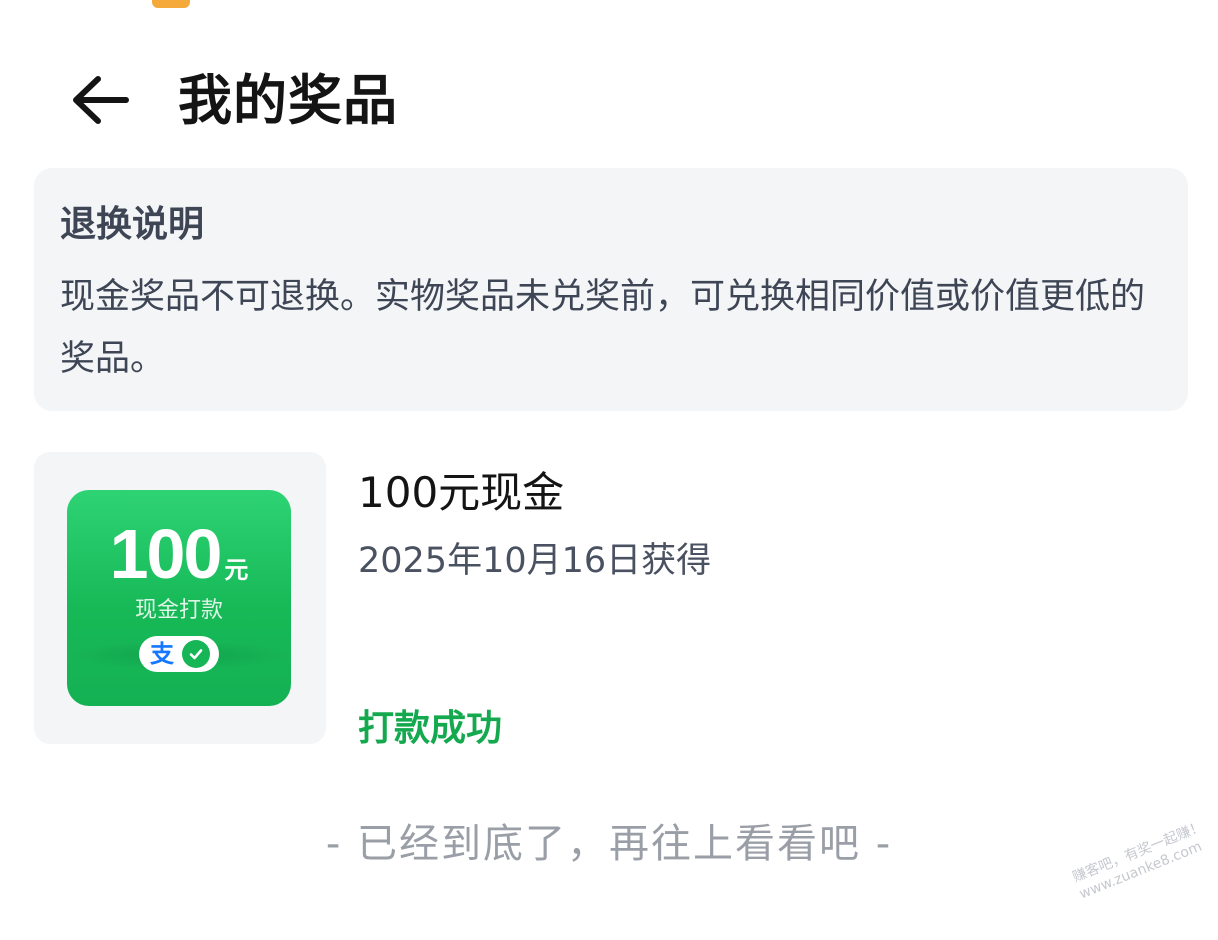  I want to click on prize-card-amount-row: 100 元, so click(179, 554).